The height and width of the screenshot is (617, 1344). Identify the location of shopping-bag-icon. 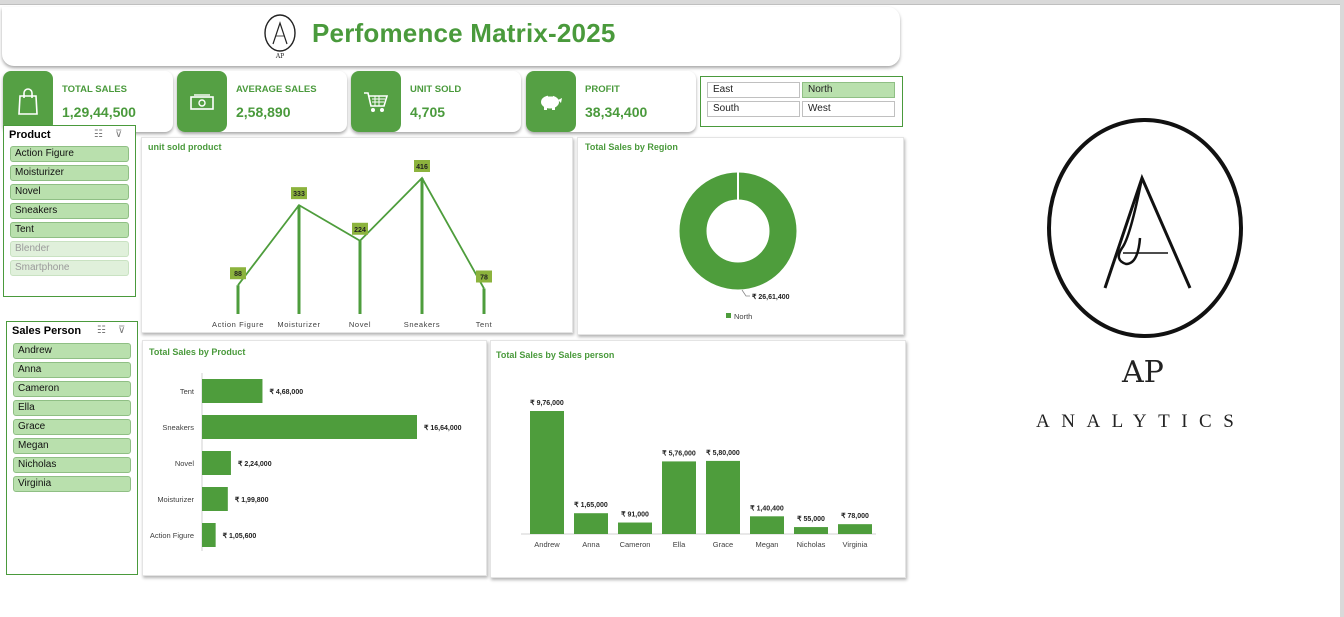
(28, 101).